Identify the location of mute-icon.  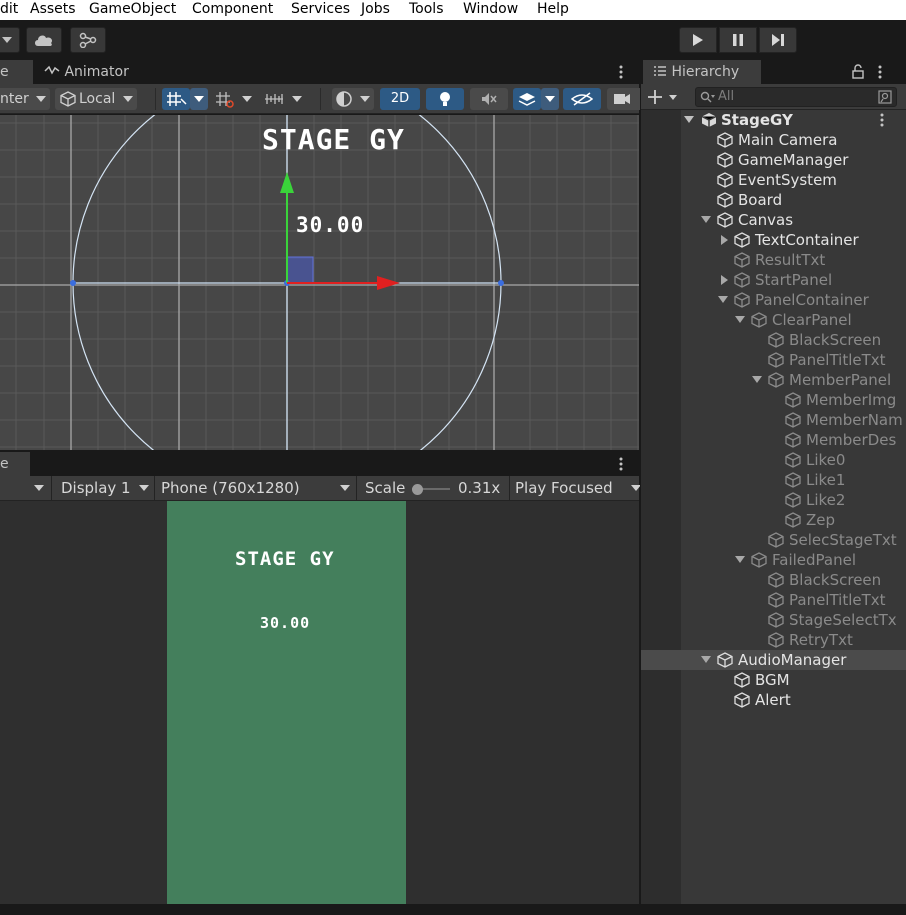
(489, 99).